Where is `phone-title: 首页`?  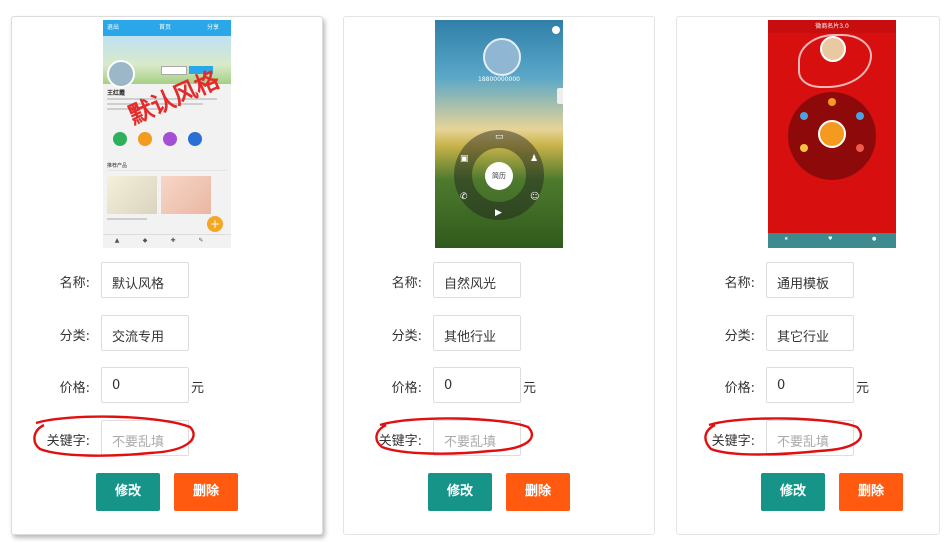
phone-title: 首页 is located at coordinates (165, 27).